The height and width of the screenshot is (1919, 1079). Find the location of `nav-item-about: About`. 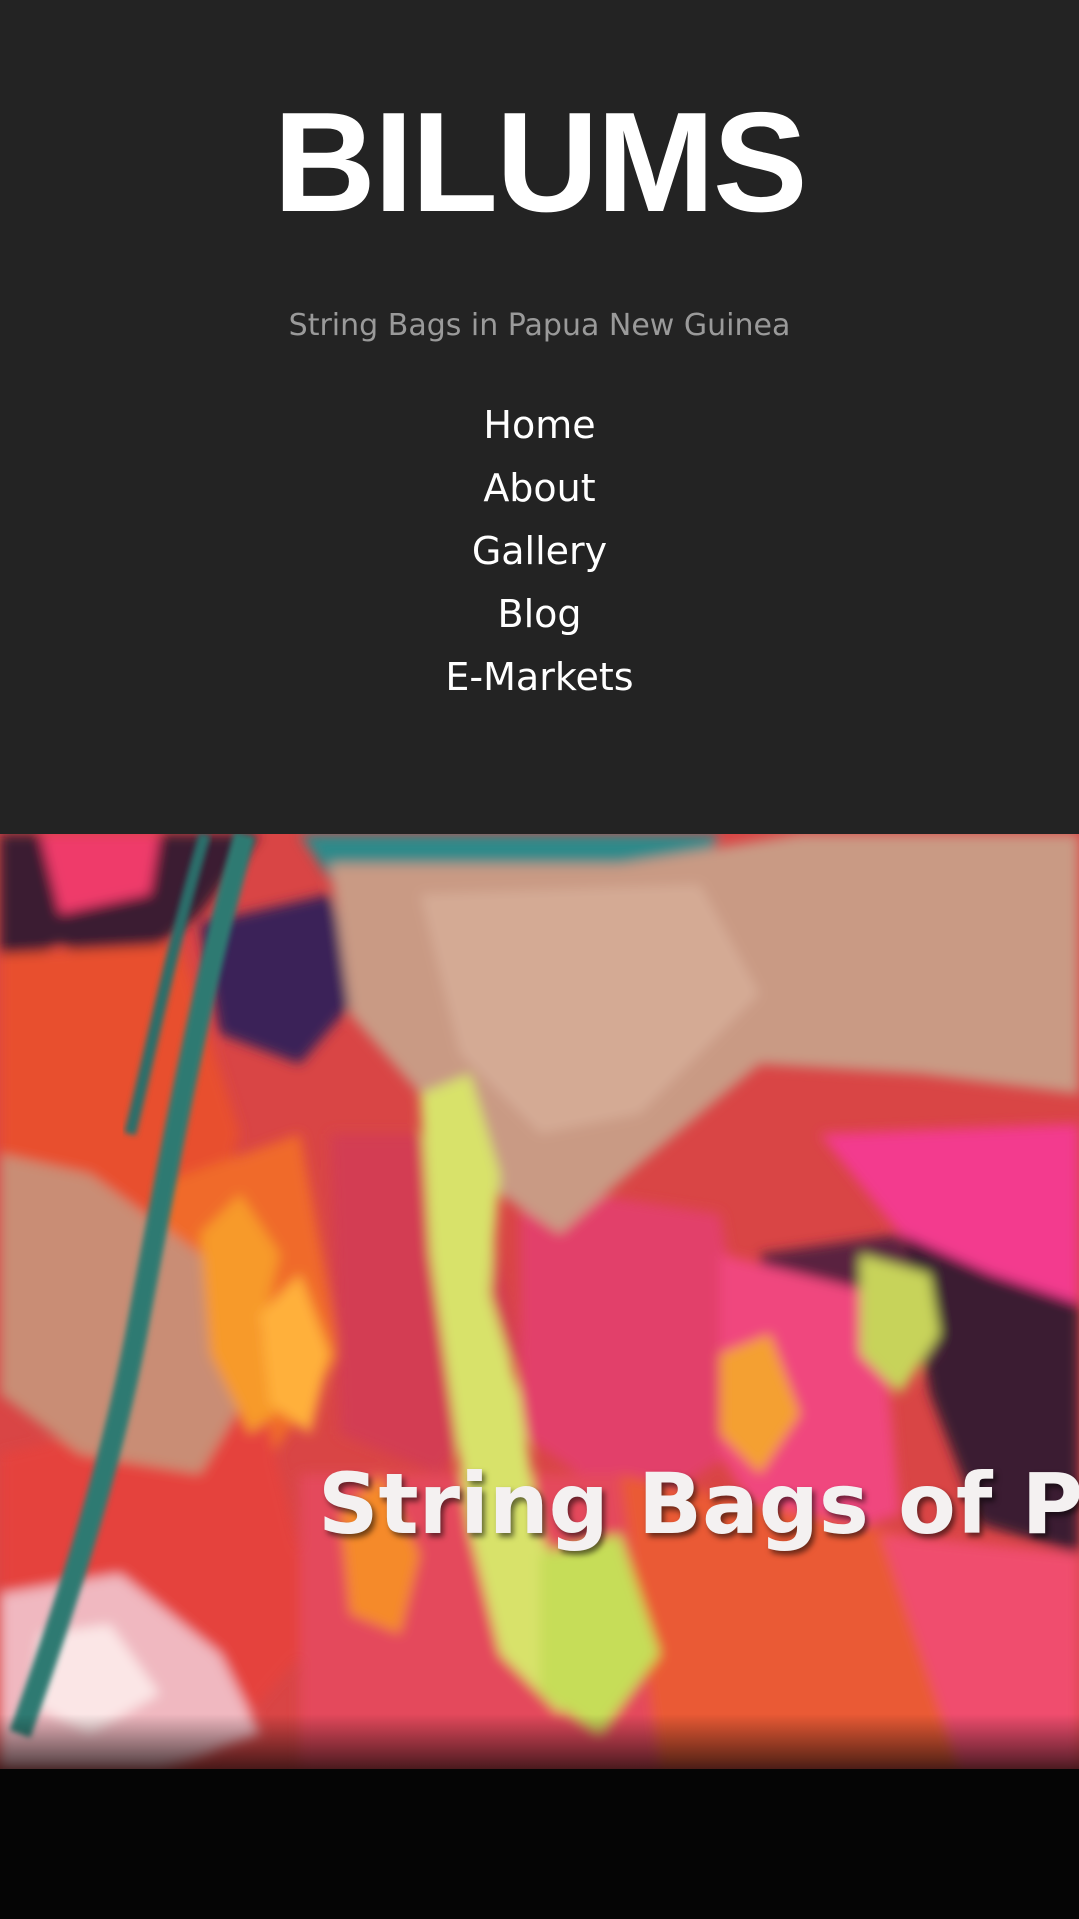

nav-item-about: About is located at coordinates (539, 491).